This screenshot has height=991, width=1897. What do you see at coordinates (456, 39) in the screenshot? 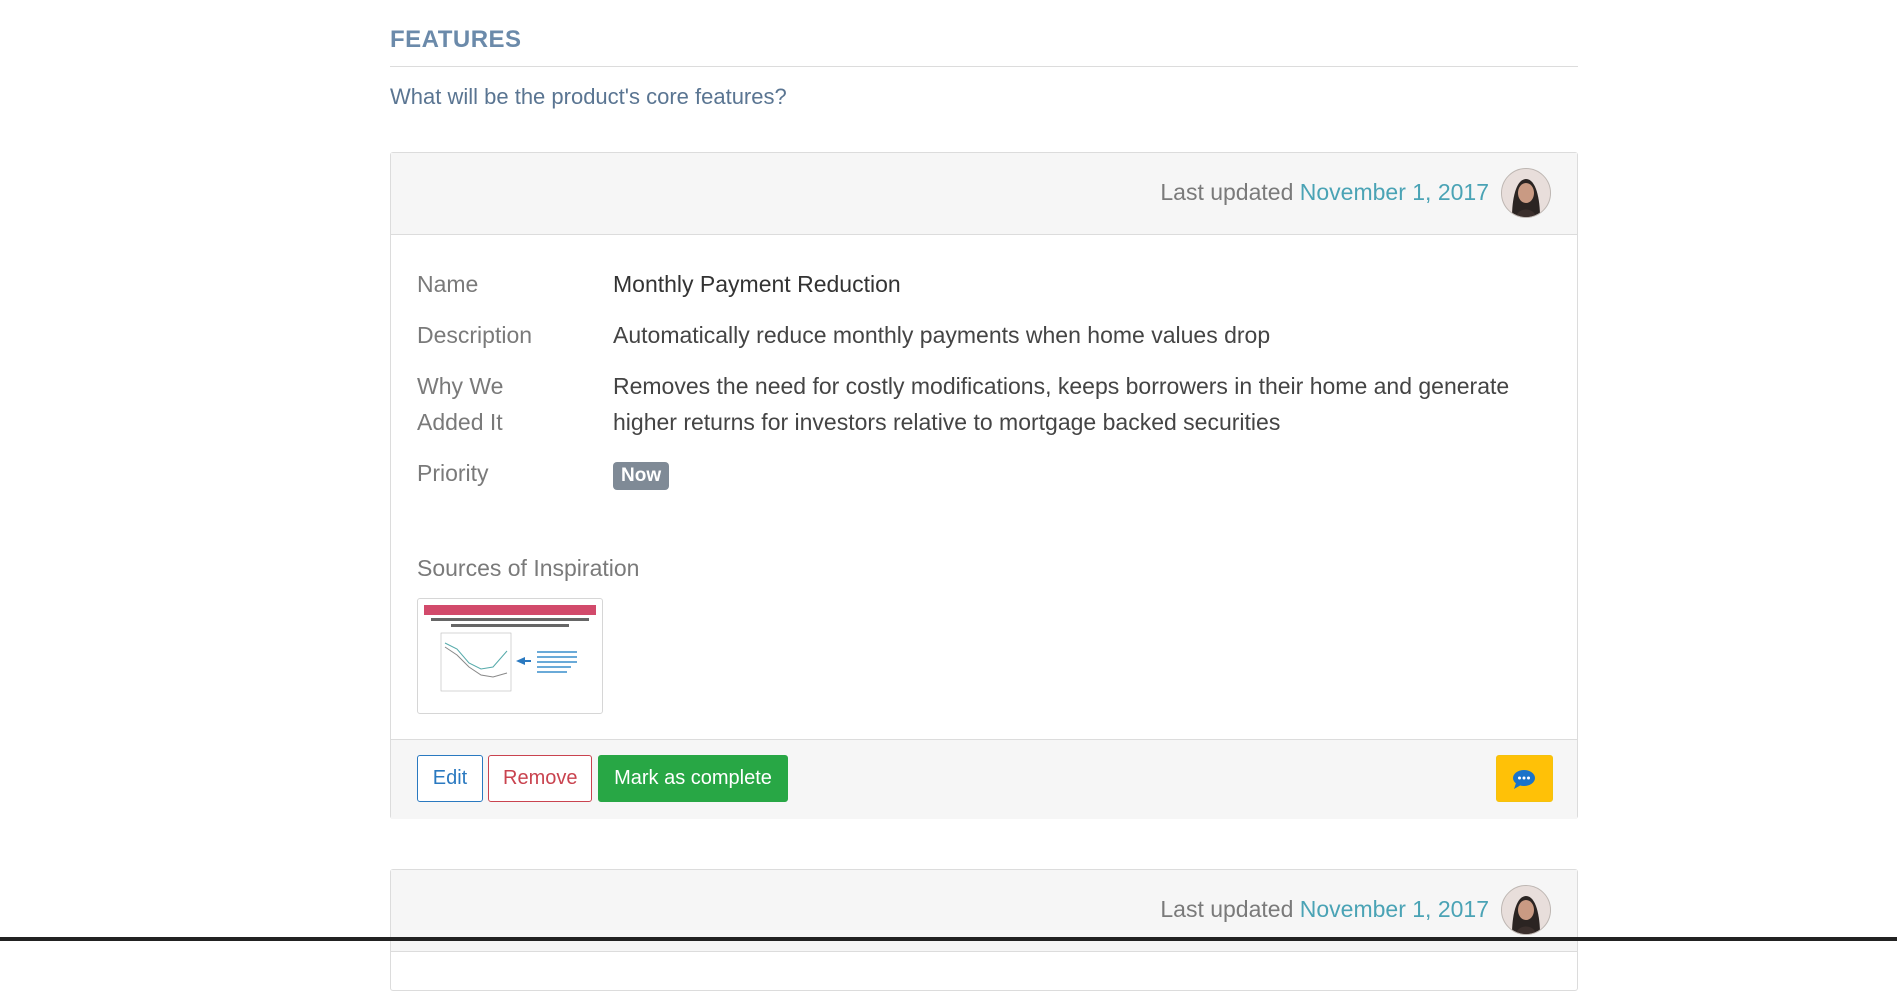
I see `section-title: FEATURES` at bounding box center [456, 39].